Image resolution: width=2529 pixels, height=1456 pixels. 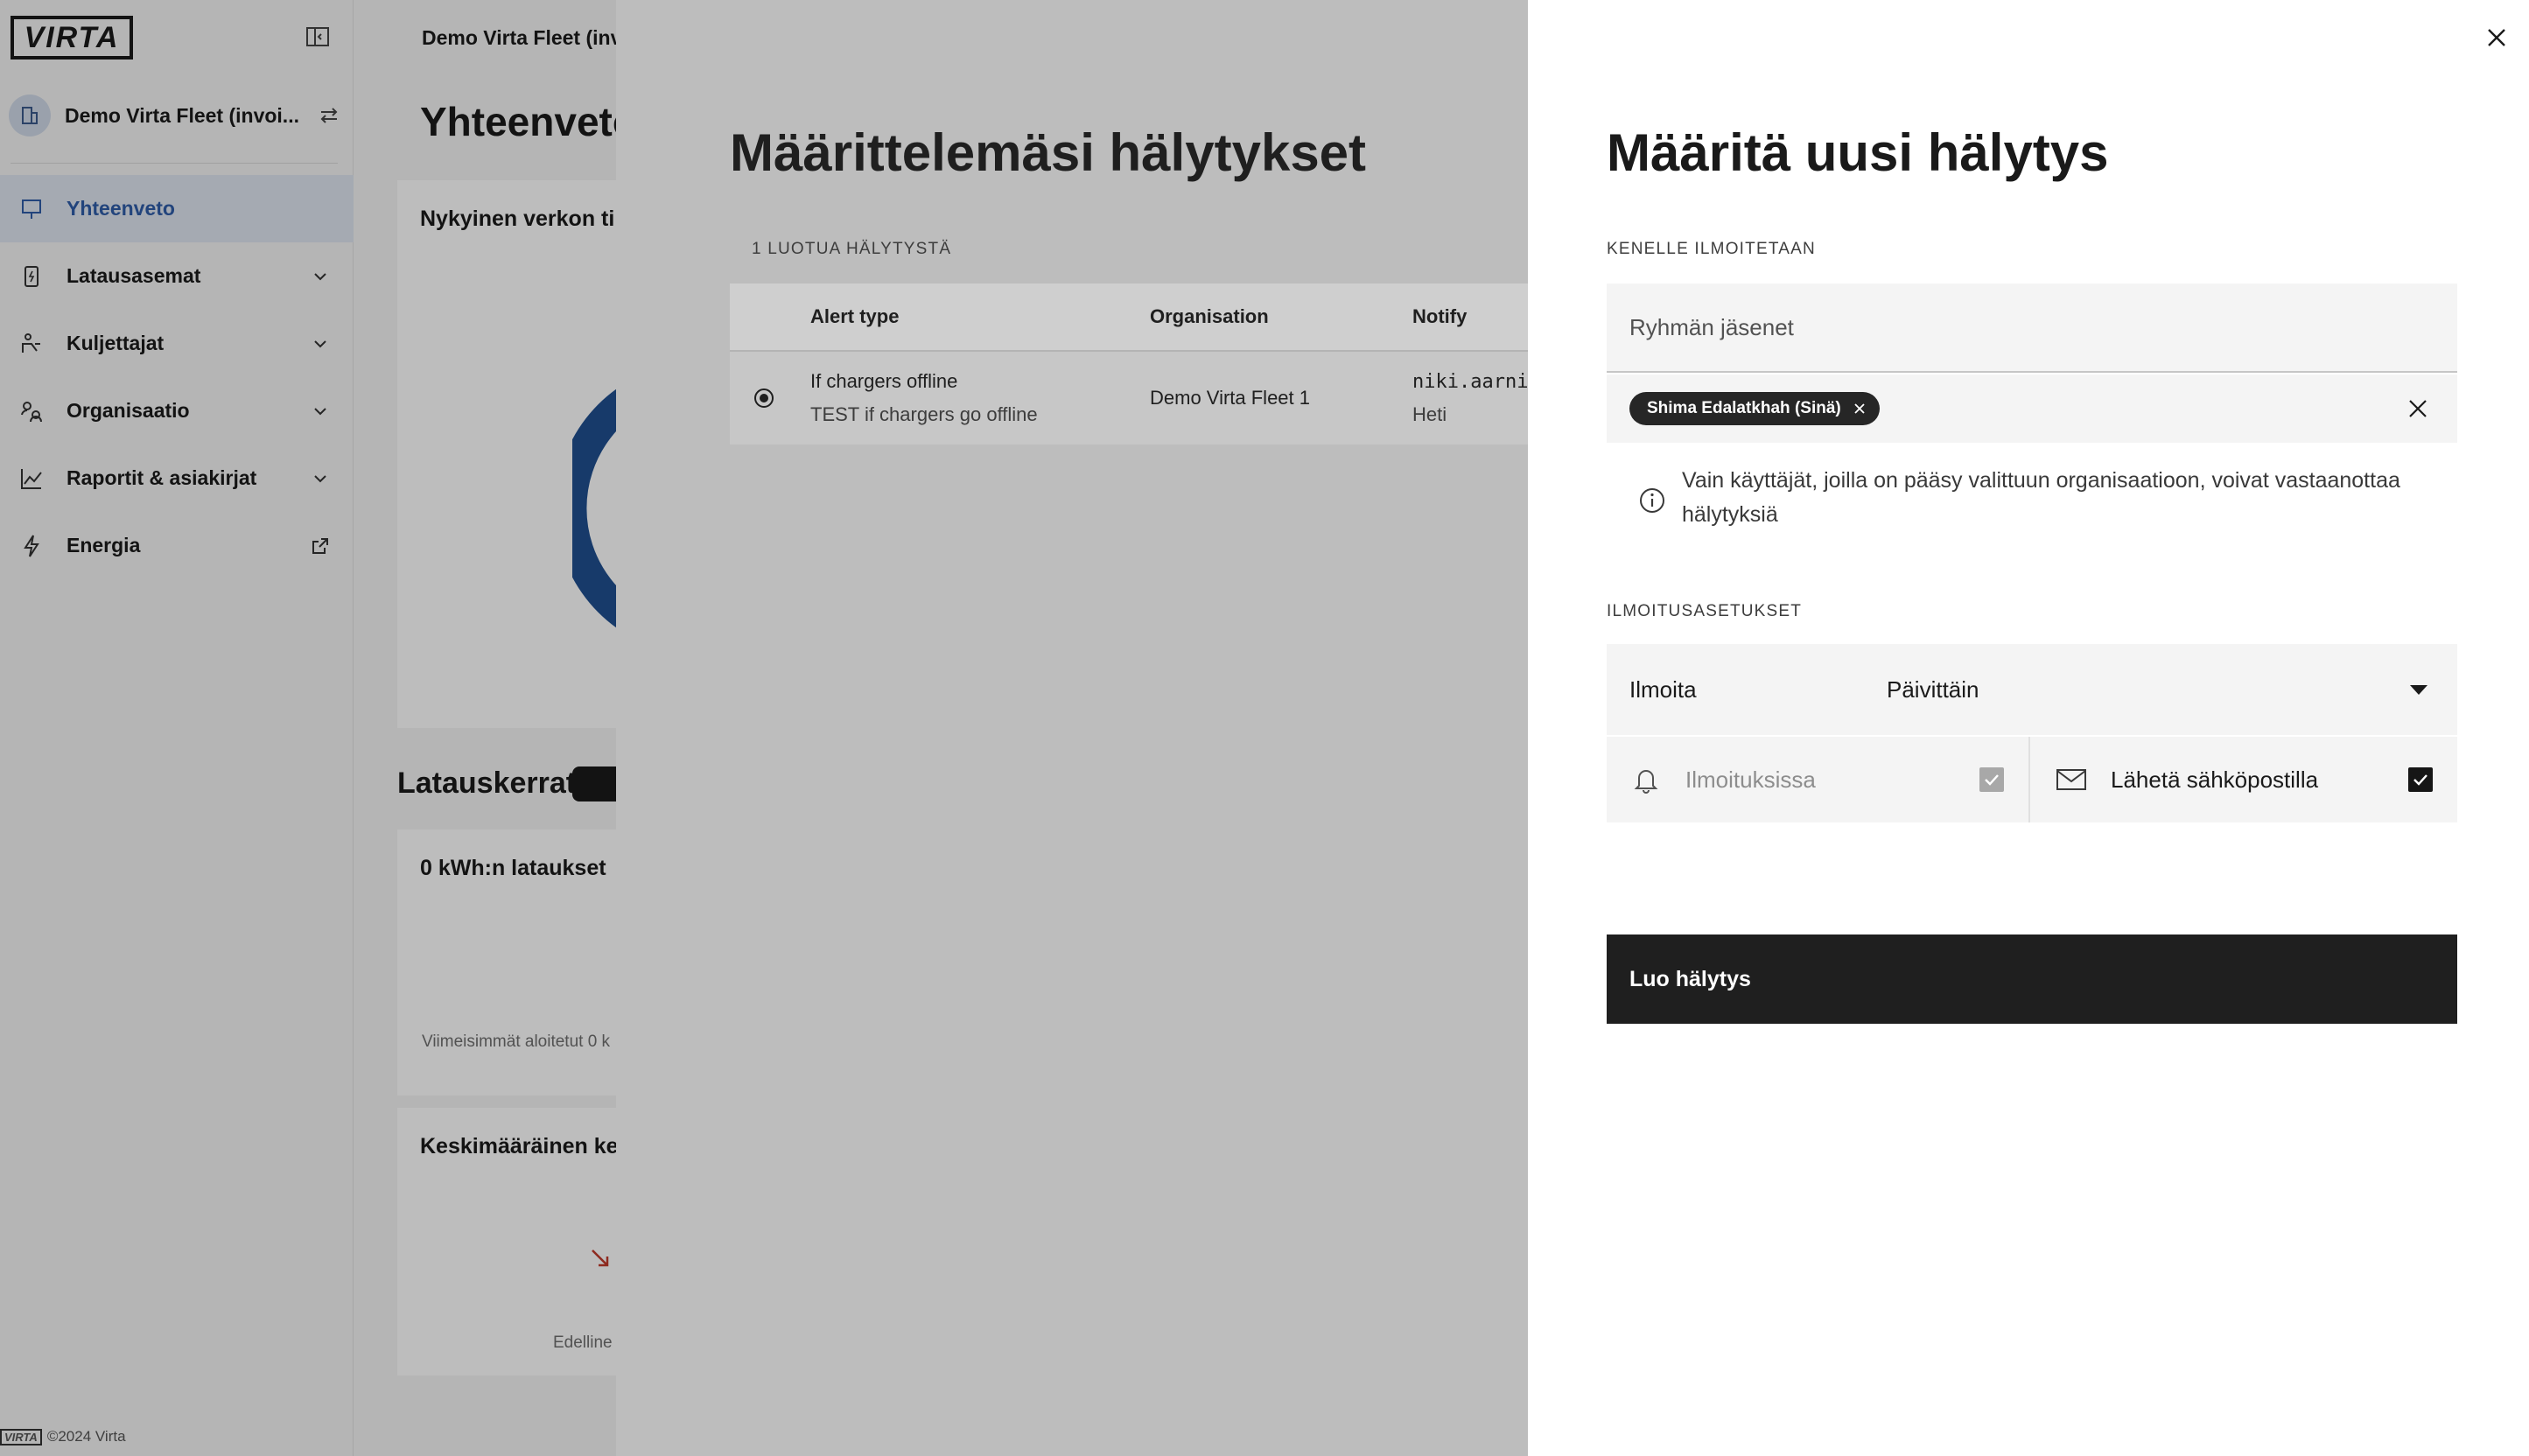 I want to click on in-app-checkbox, so click(x=1991, y=779).